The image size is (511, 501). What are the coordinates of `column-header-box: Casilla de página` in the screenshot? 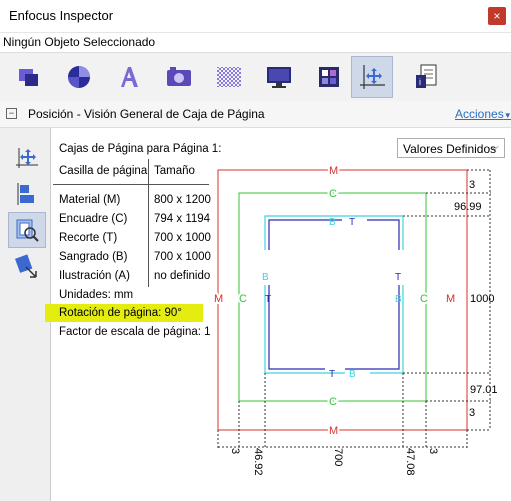 It's located at (103, 171).